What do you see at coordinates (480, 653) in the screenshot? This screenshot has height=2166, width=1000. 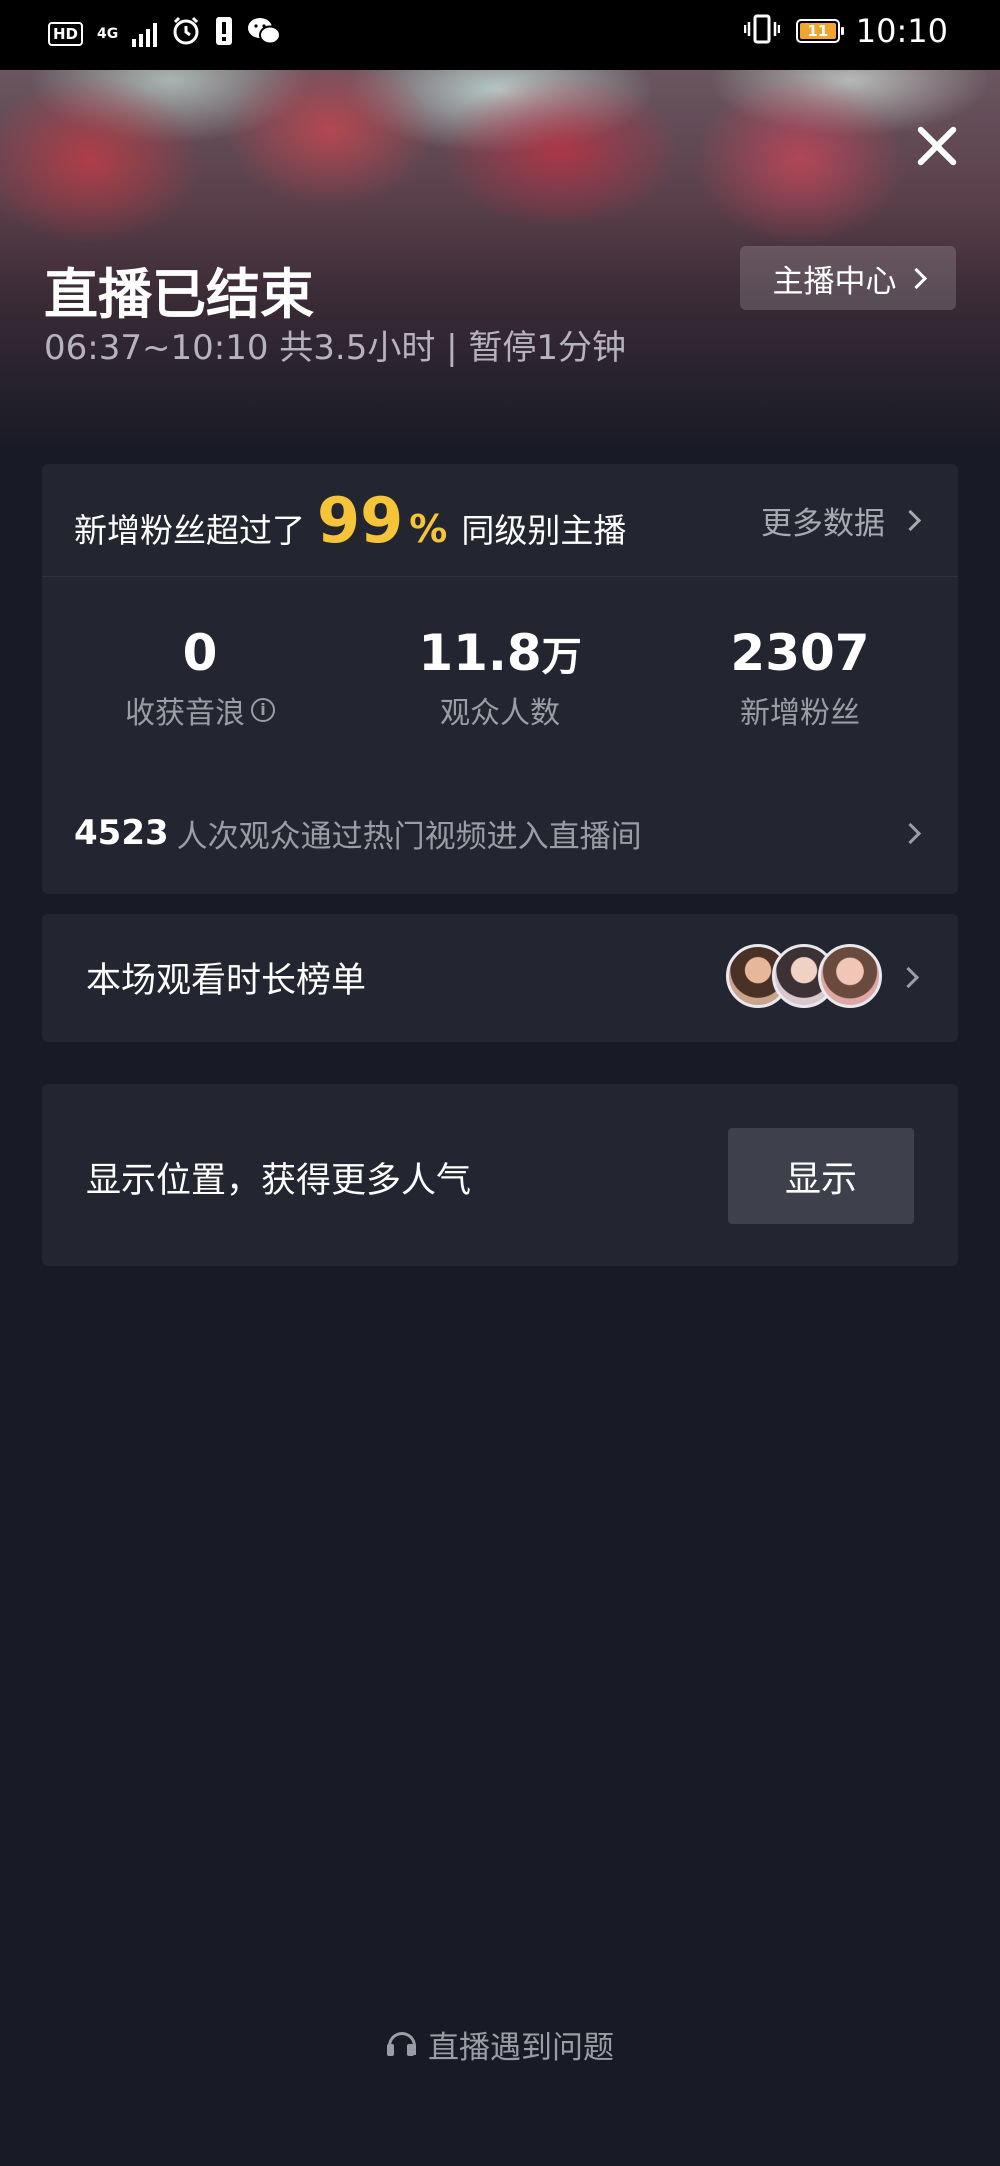 I see `stat-value: 11.8` at bounding box center [480, 653].